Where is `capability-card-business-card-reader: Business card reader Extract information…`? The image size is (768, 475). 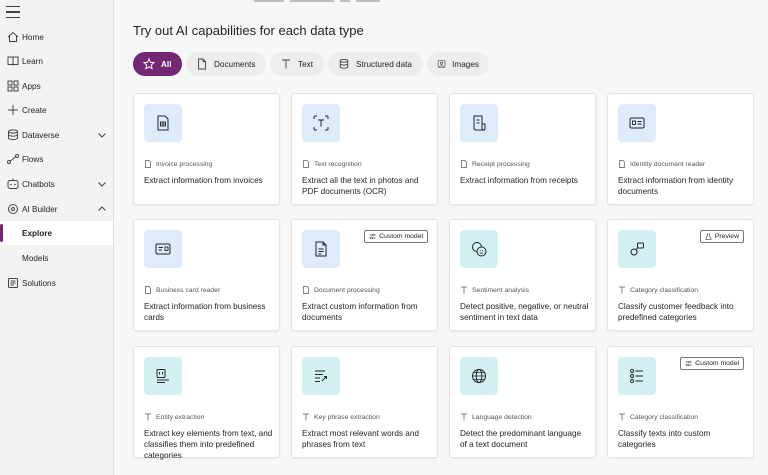 capability-card-business-card-reader: Business card reader Extract information… is located at coordinates (206, 275).